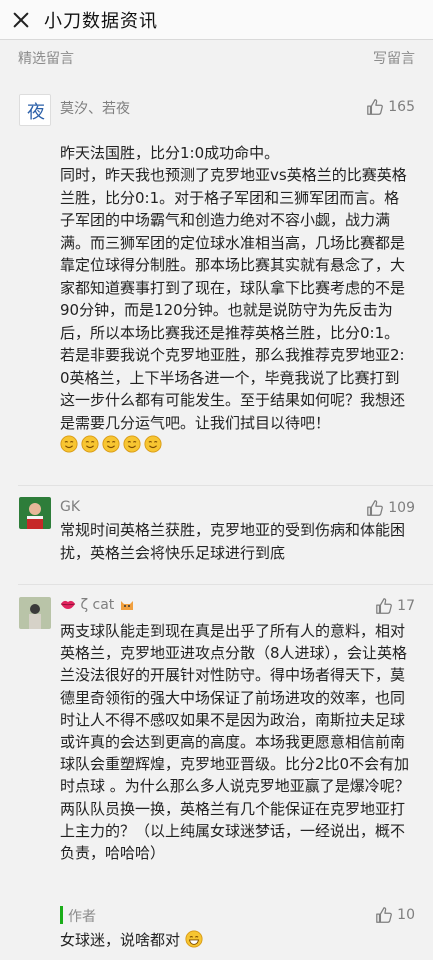  What do you see at coordinates (406, 915) in the screenshot?
I see `like-count: 10` at bounding box center [406, 915].